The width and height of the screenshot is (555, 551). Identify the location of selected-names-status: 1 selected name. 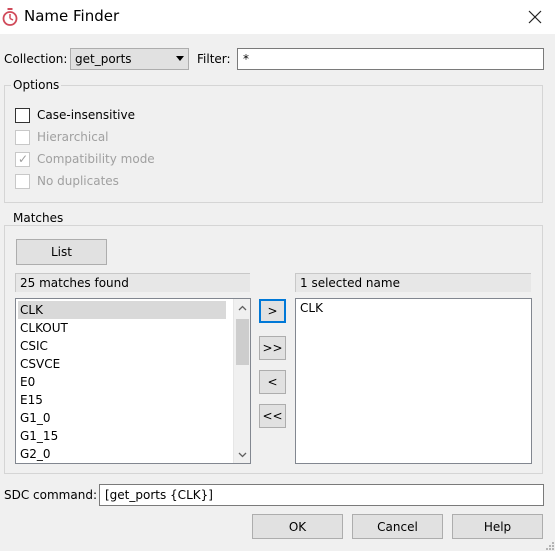
(413, 282).